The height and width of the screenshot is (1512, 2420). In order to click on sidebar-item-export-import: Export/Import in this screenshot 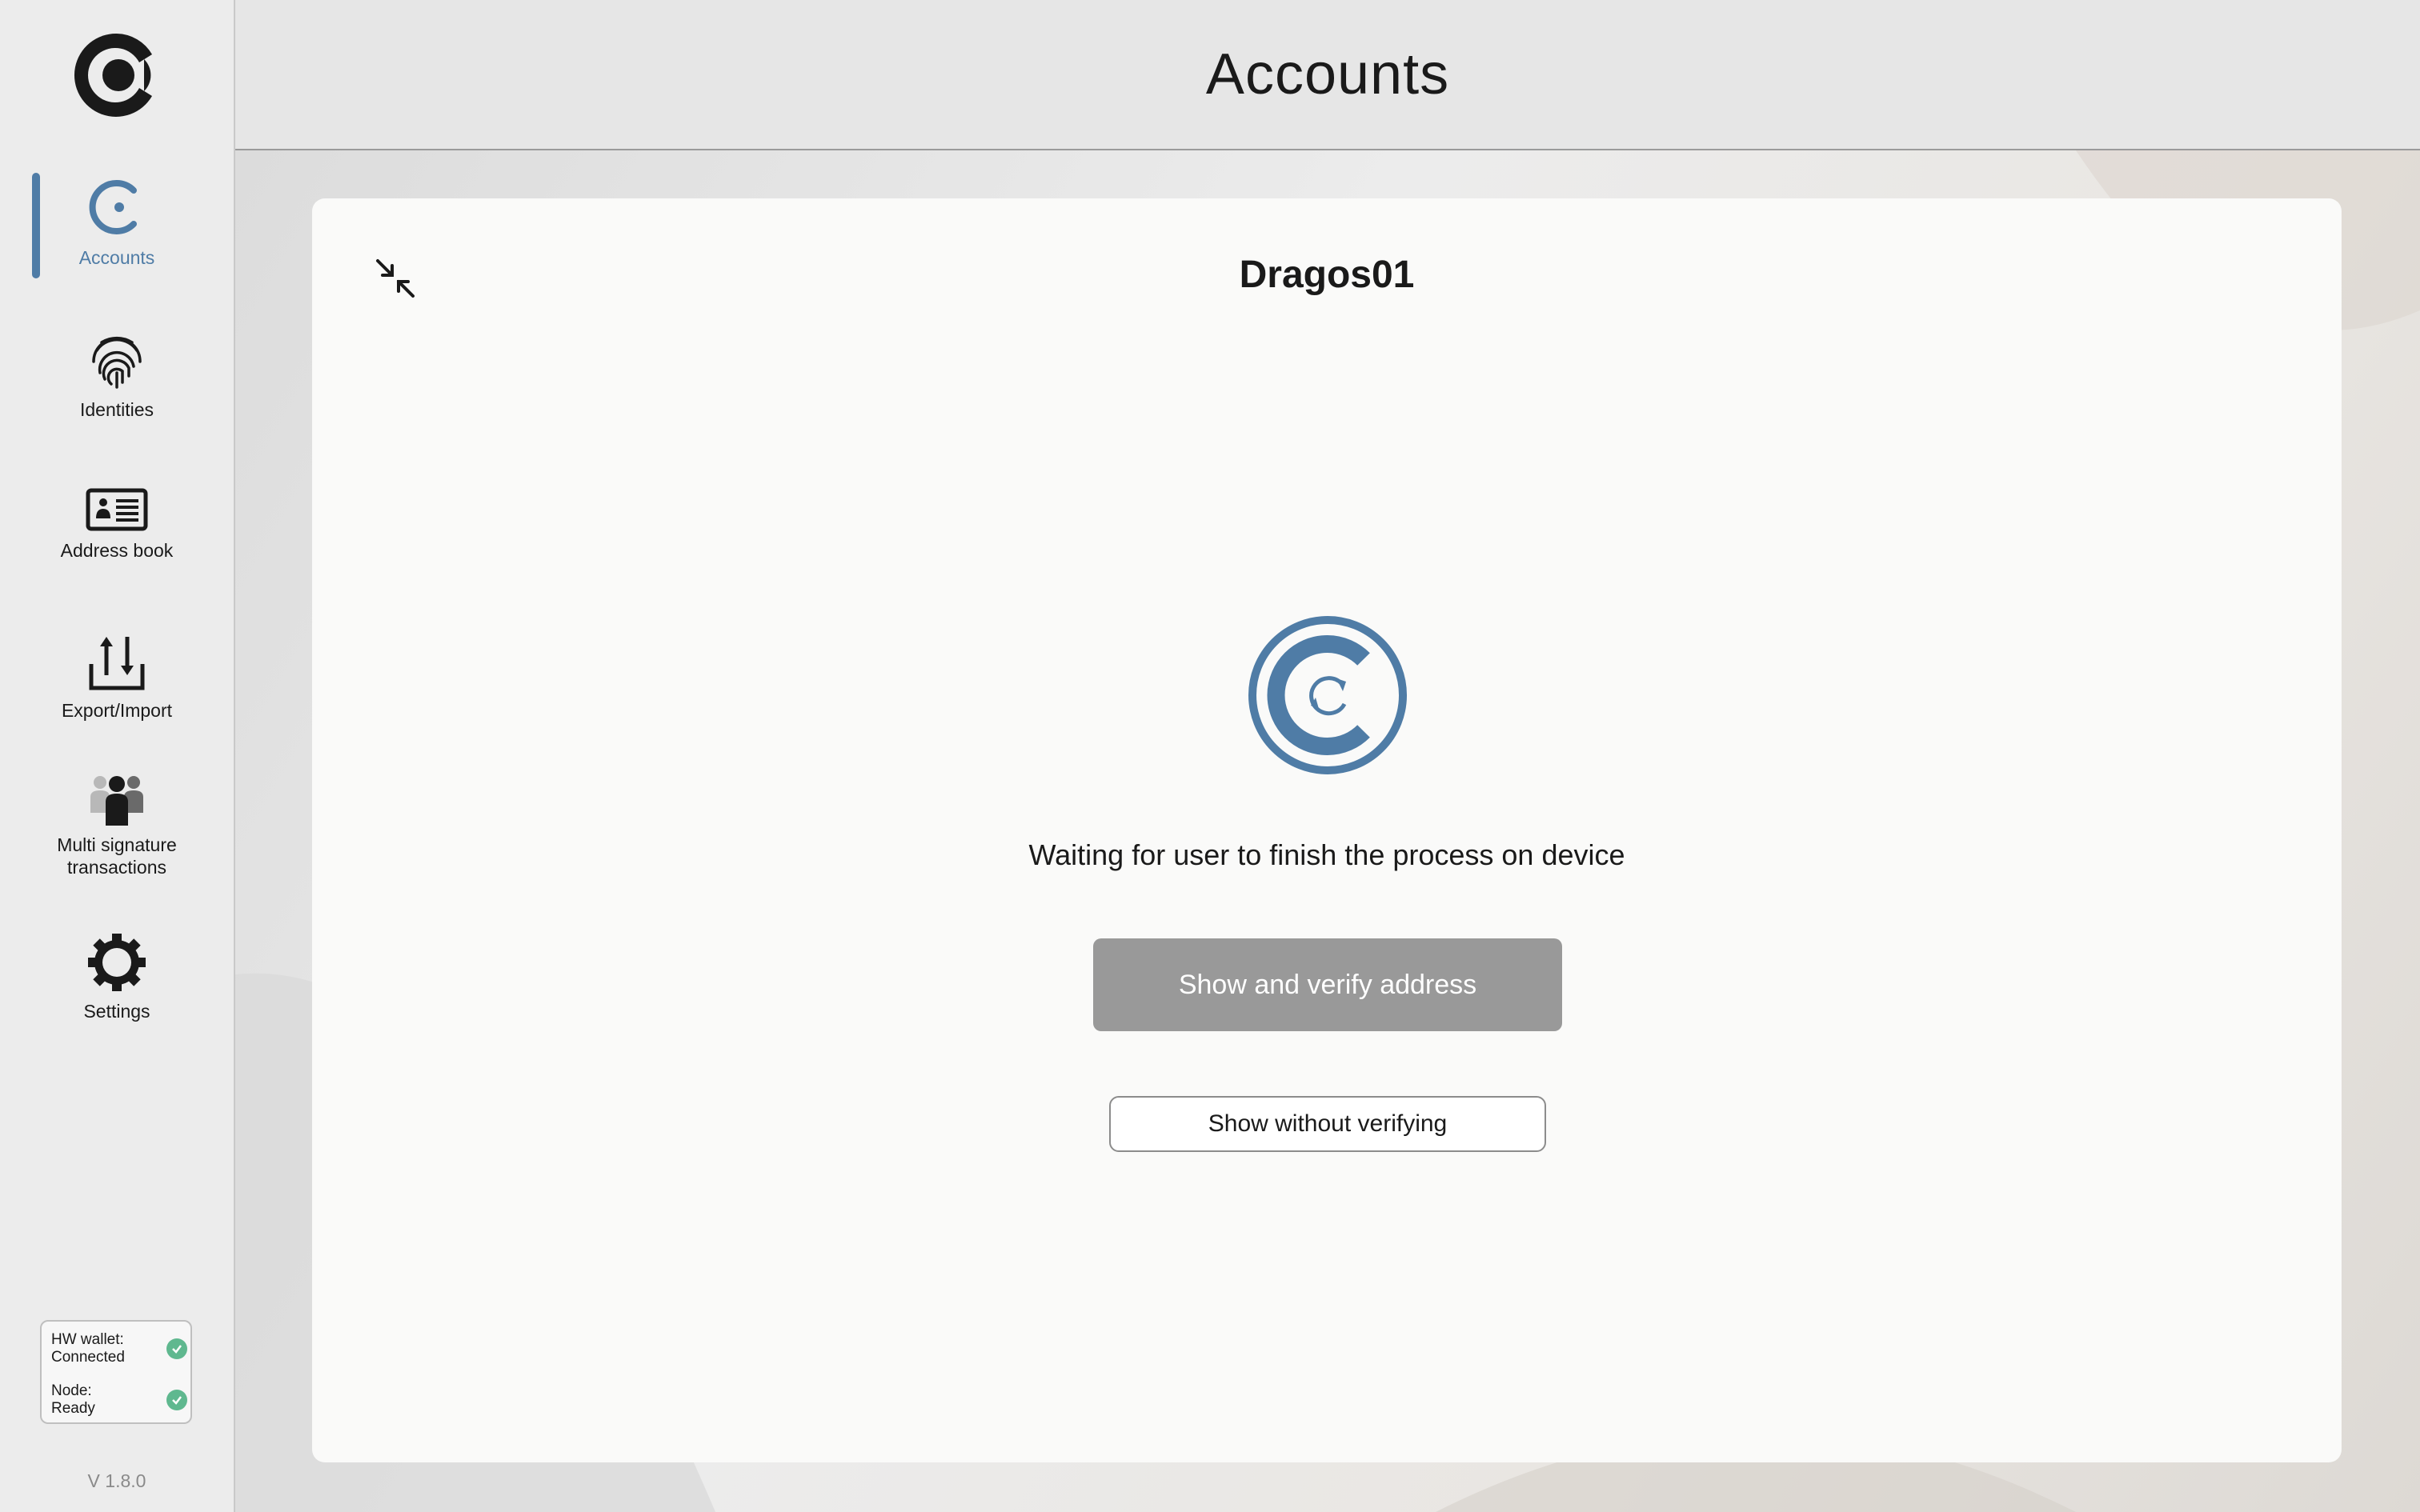, I will do `click(117, 678)`.